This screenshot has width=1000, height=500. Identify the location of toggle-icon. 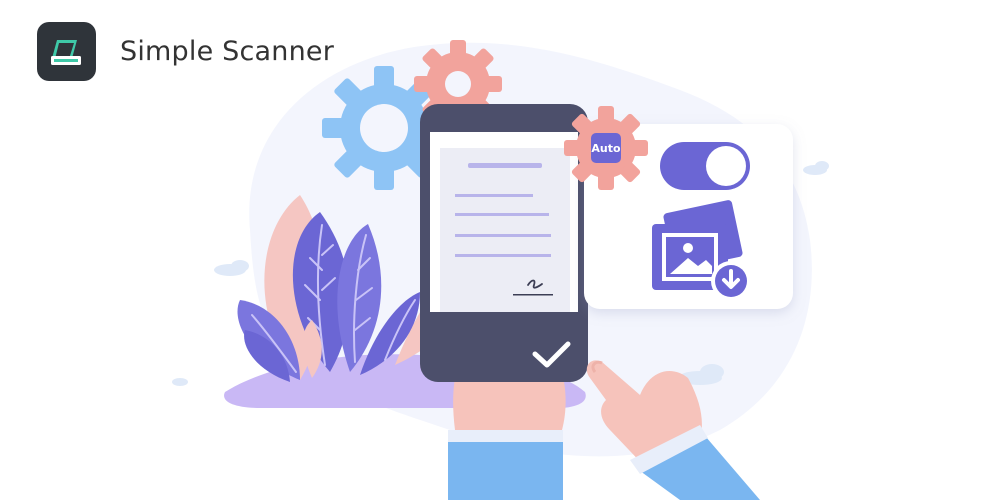
(705, 166).